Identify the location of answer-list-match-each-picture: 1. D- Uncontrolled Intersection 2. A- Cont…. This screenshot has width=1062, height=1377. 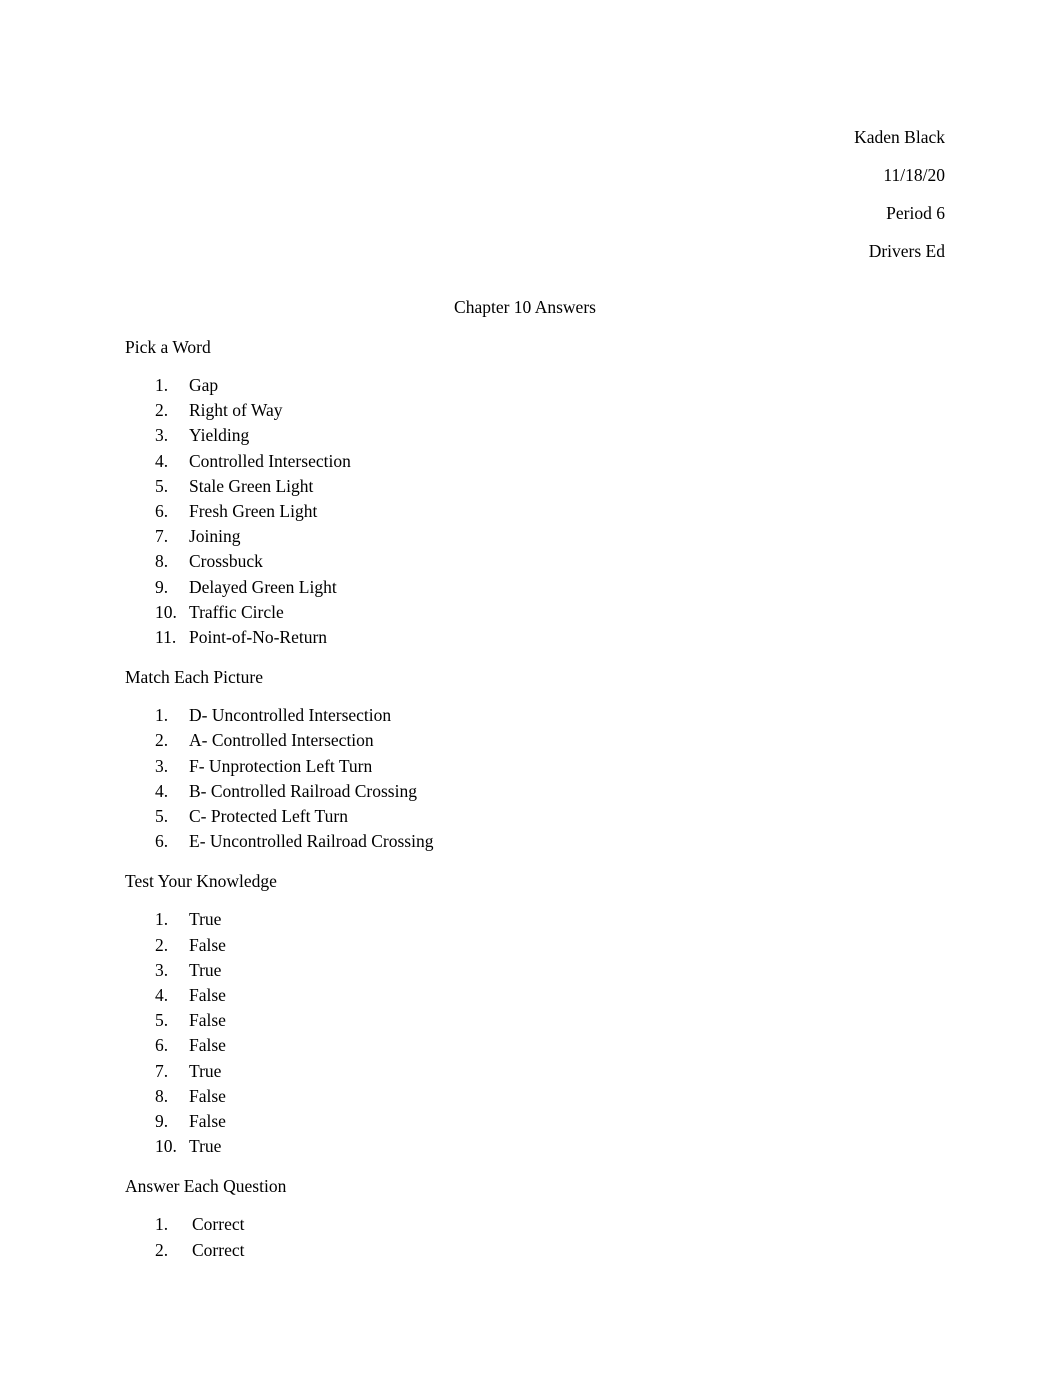
(535, 778).